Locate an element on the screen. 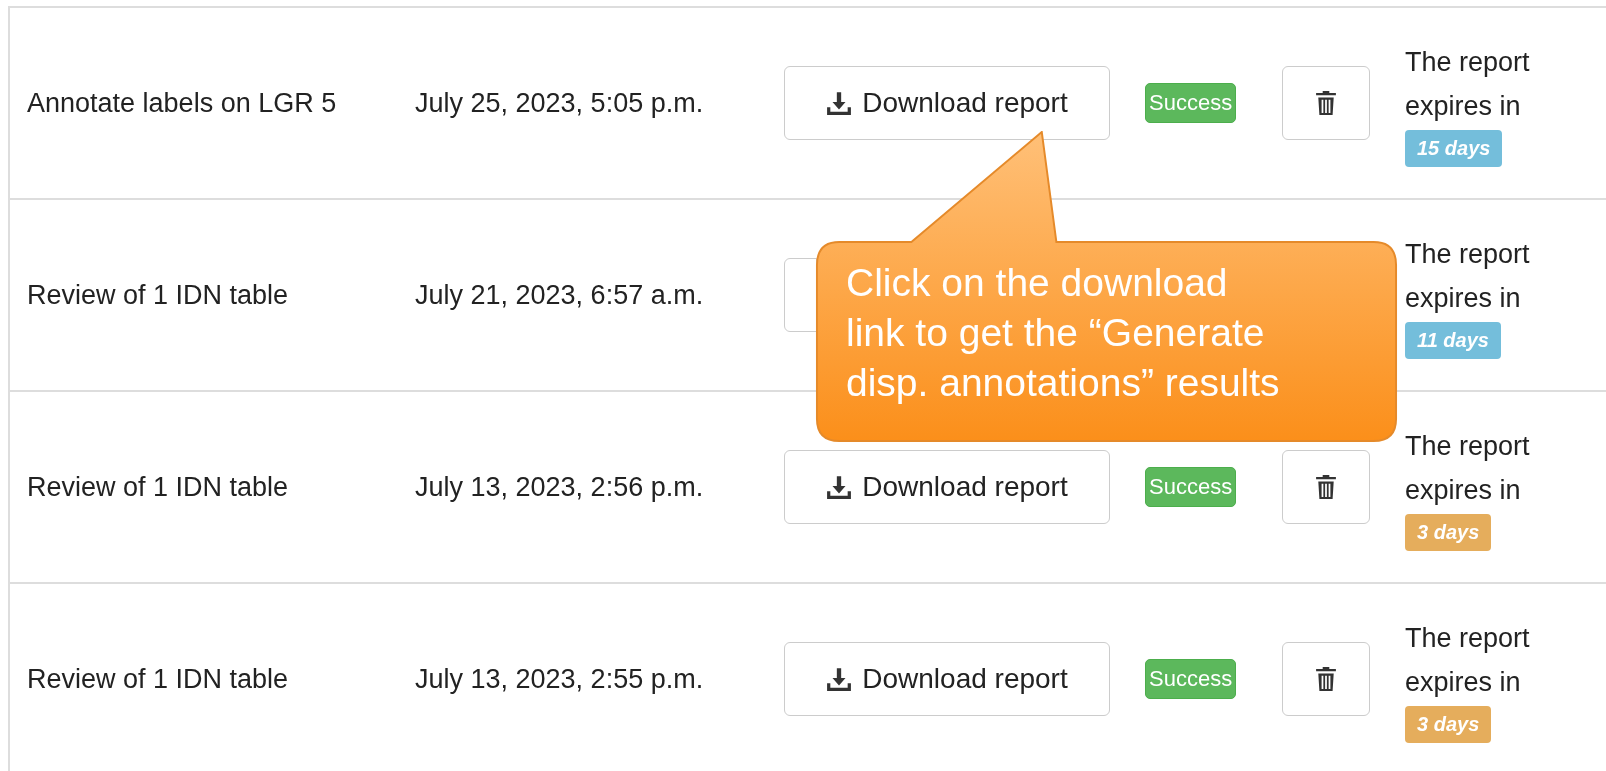 Image resolution: width=1606 pixels, height=771 pixels. date-text: July 13, 2023, 2:55 p.m. is located at coordinates (559, 679).